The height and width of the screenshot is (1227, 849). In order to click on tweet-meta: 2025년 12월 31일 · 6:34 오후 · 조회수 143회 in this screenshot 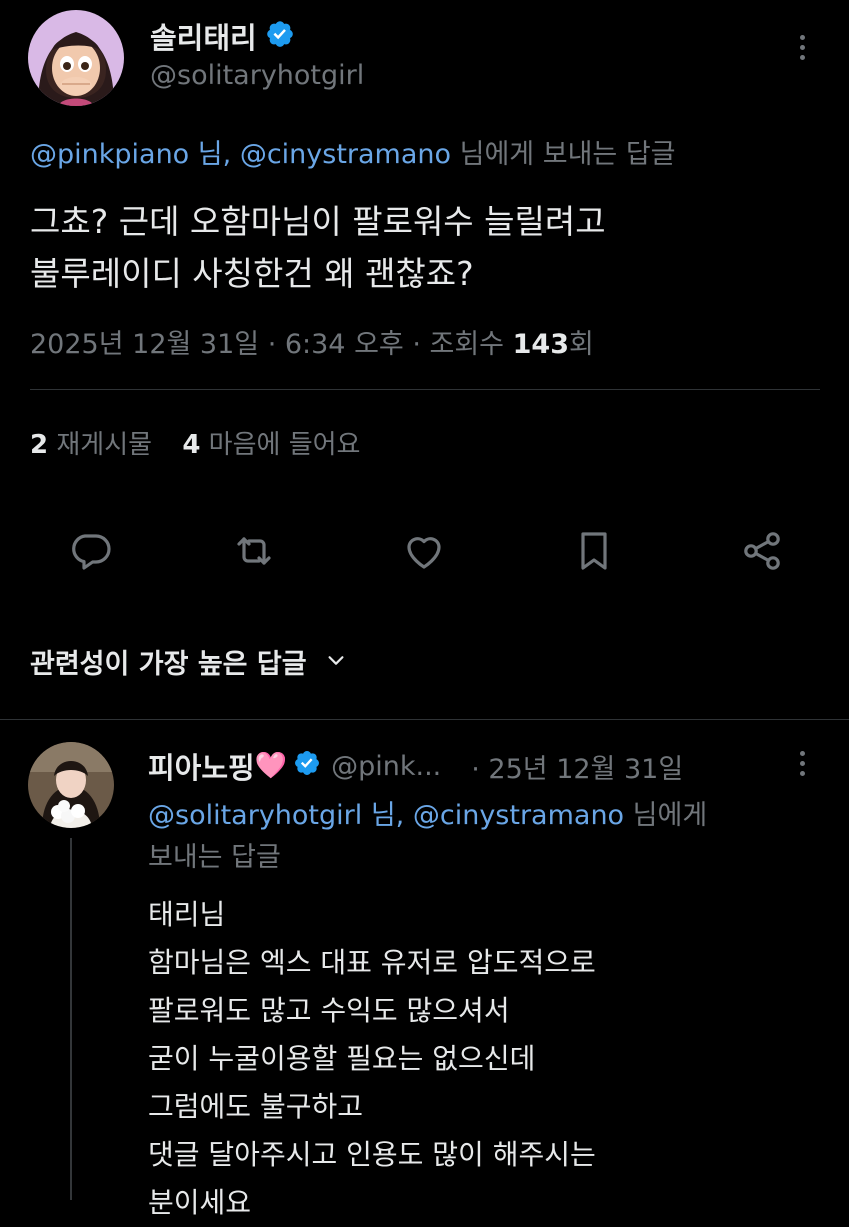, I will do `click(312, 341)`.